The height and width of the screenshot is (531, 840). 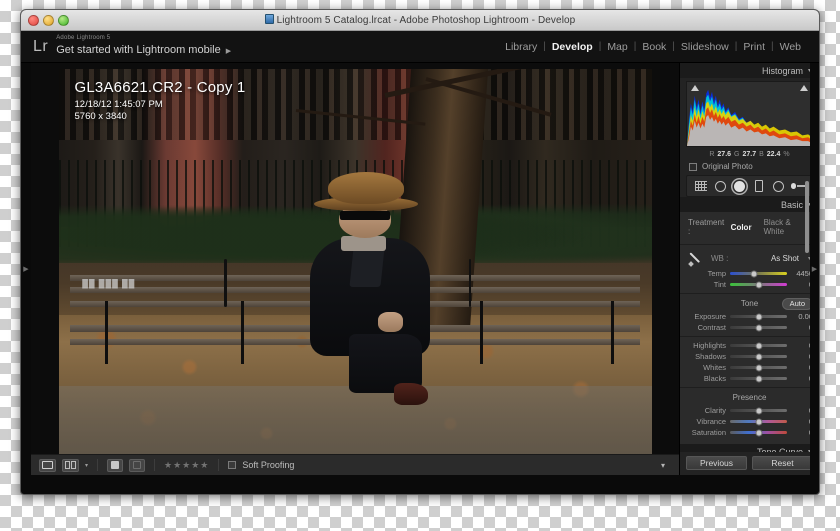 I want to click on slider-exposure: Exposure 0.00, so click(x=749, y=316).